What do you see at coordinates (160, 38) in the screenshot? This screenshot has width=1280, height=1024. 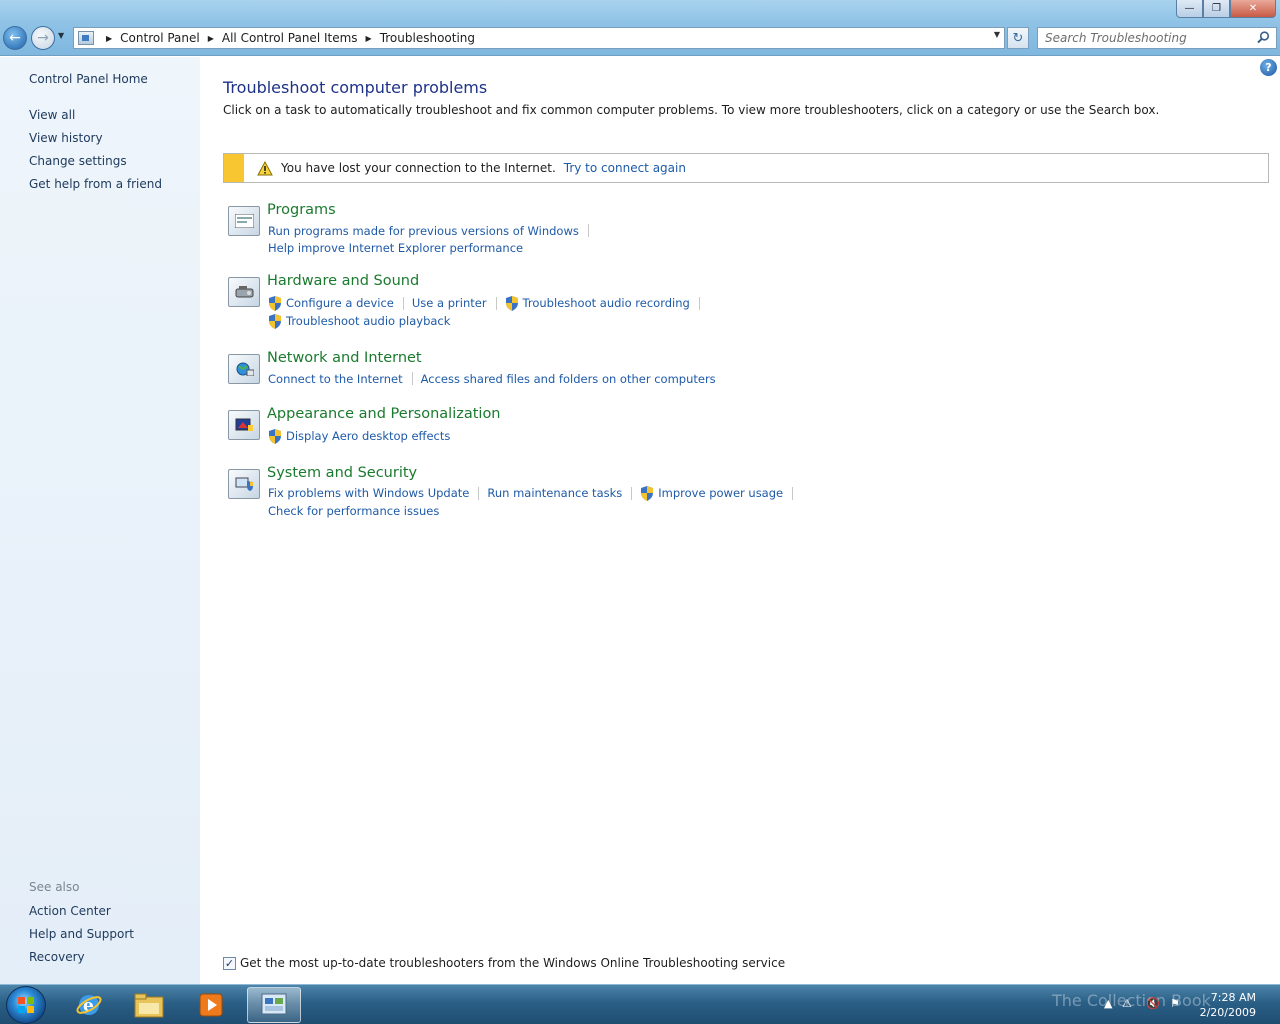 I see `breadcrumb-control-panel: Control Panel` at bounding box center [160, 38].